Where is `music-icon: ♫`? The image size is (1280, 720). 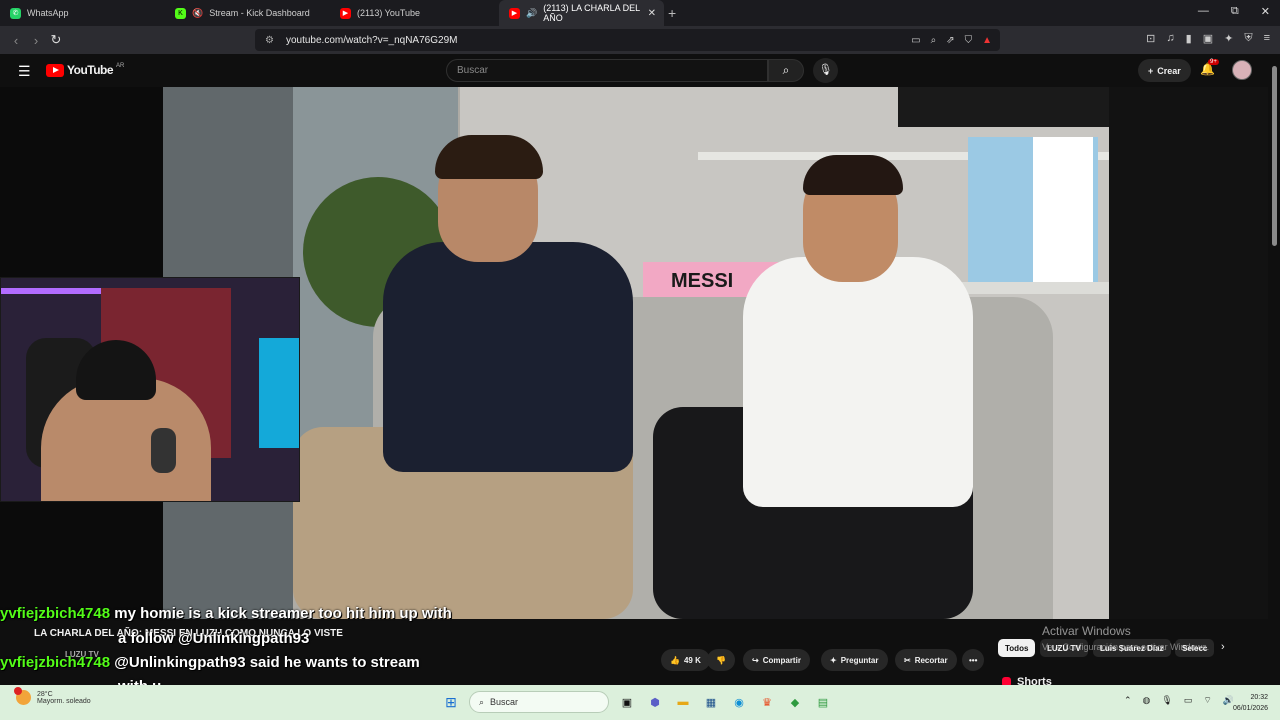
music-icon: ♫ is located at coordinates (1170, 38).